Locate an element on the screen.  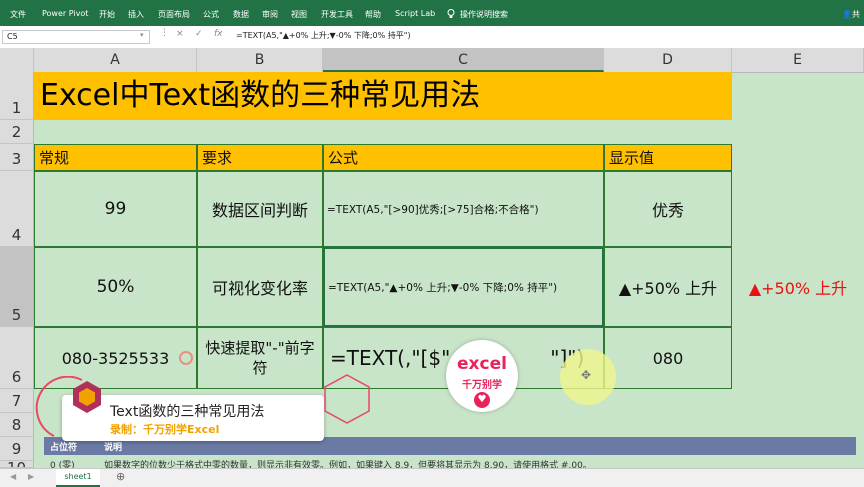
formula-input: =TEXT(A5,"▲+0% 上升;▼-0% 下降;0% 持平") is located at coordinates (323, 36).